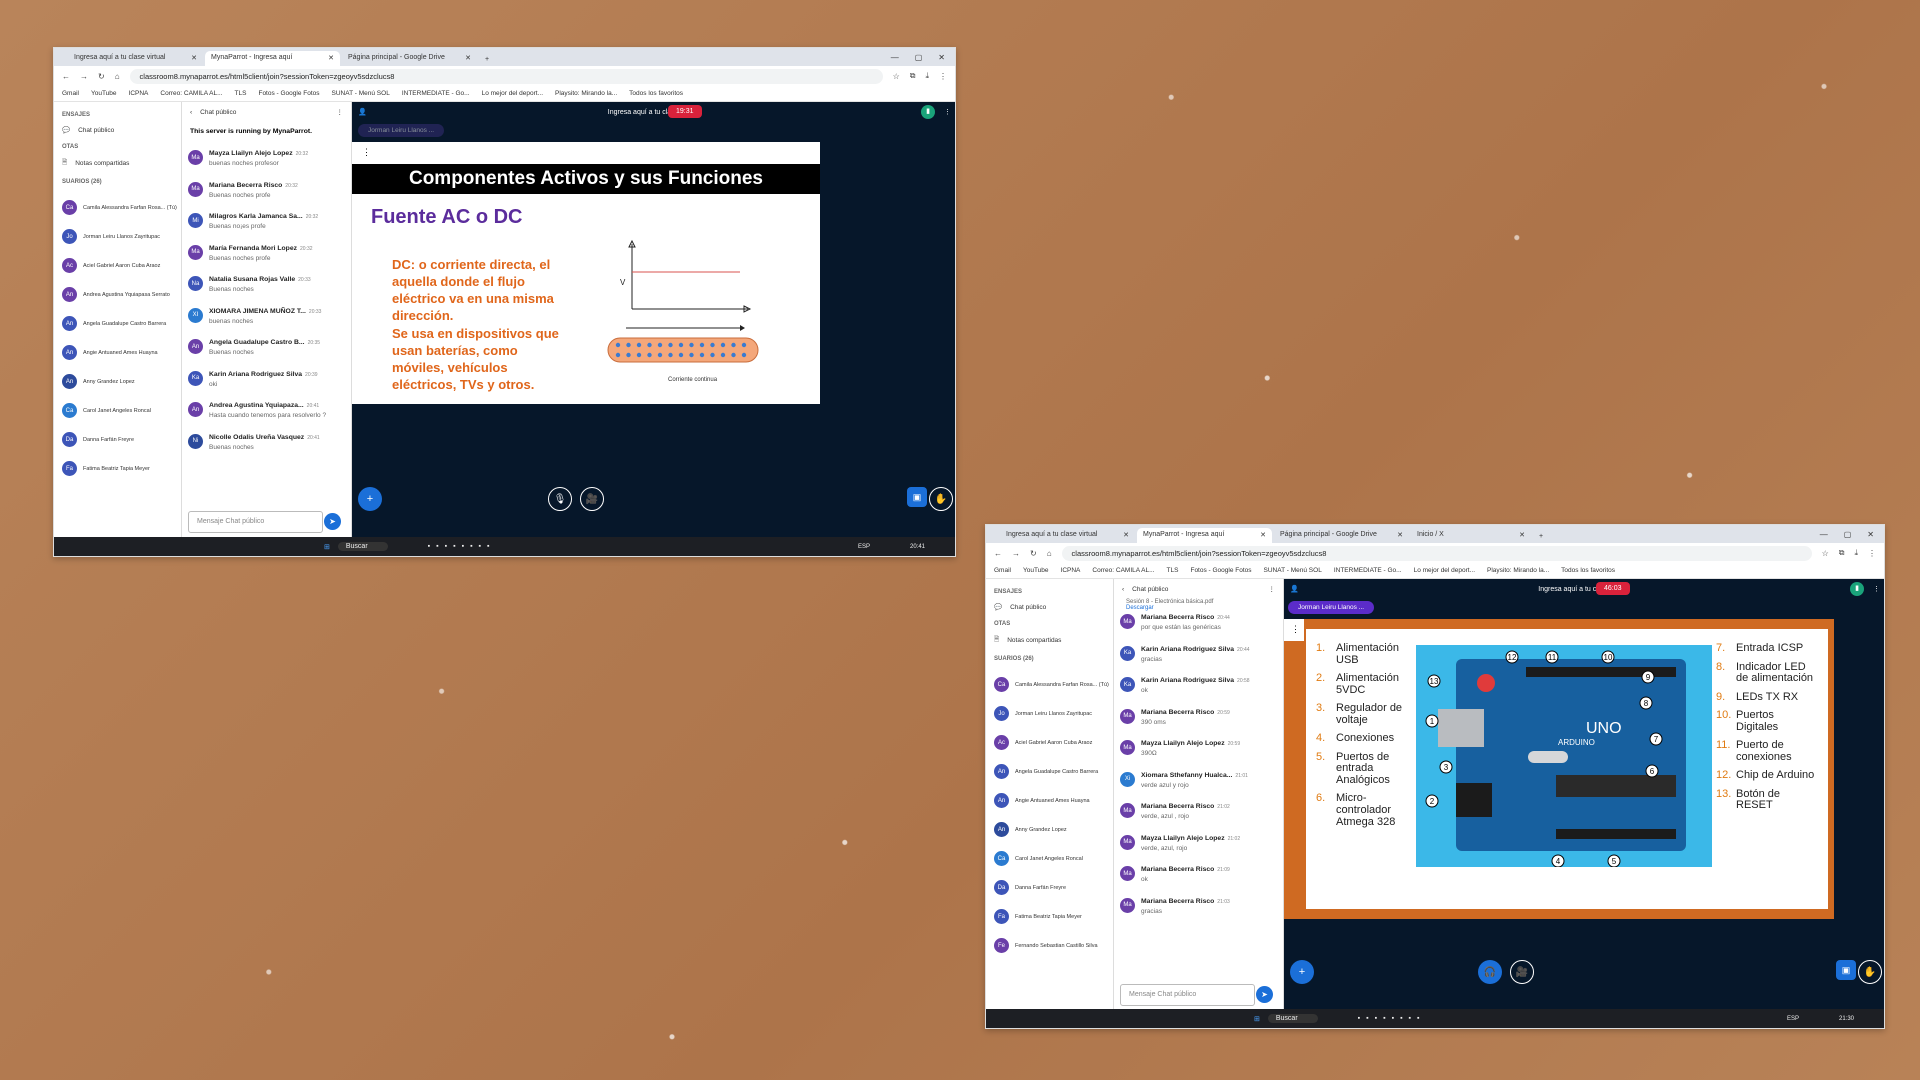 Image resolution: width=1920 pixels, height=1080 pixels. What do you see at coordinates (685, 111) in the screenshot?
I see `recording-timer: 19:31` at bounding box center [685, 111].